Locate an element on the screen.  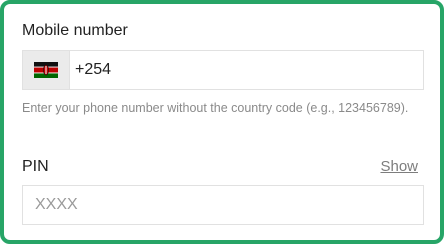
show-pin-link: Show is located at coordinates (399, 166).